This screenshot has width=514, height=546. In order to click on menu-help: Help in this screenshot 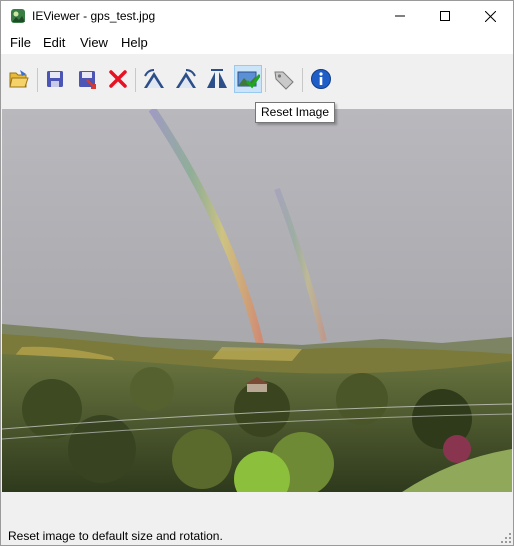, I will do `click(134, 42)`.